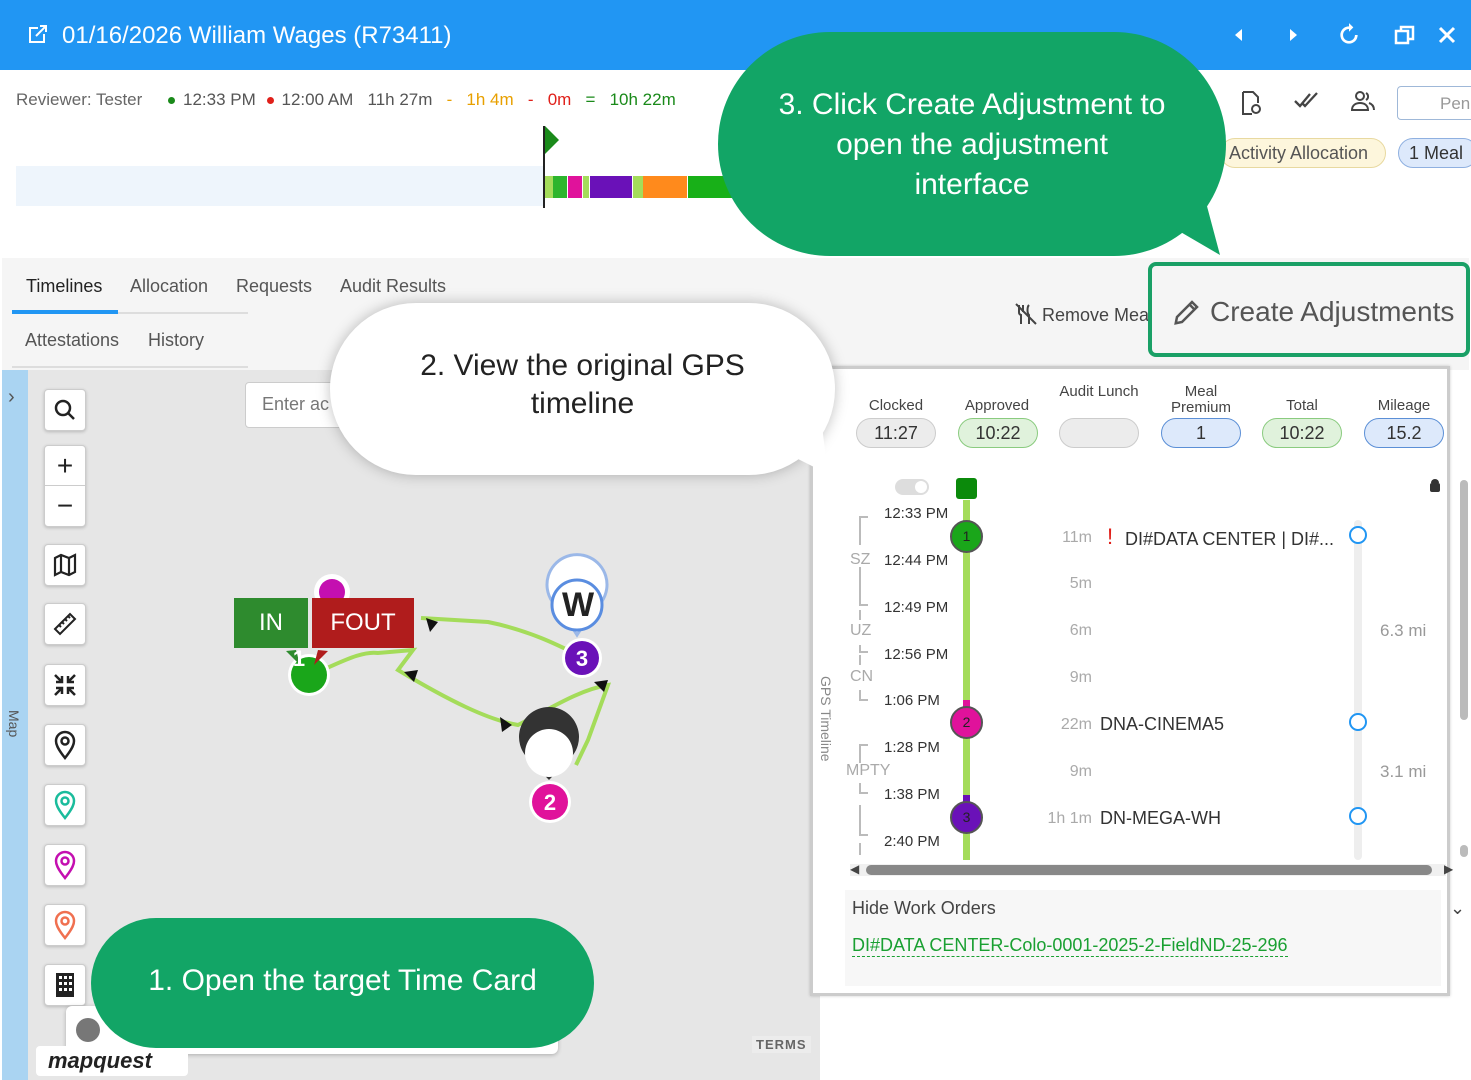  What do you see at coordinates (916, 560) in the screenshot?
I see `tl-time-2: 12:44 PM` at bounding box center [916, 560].